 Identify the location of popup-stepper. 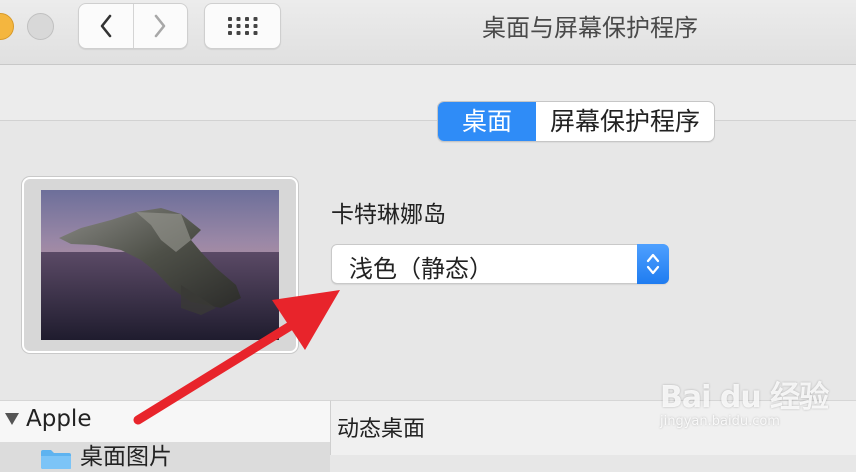
(653, 264).